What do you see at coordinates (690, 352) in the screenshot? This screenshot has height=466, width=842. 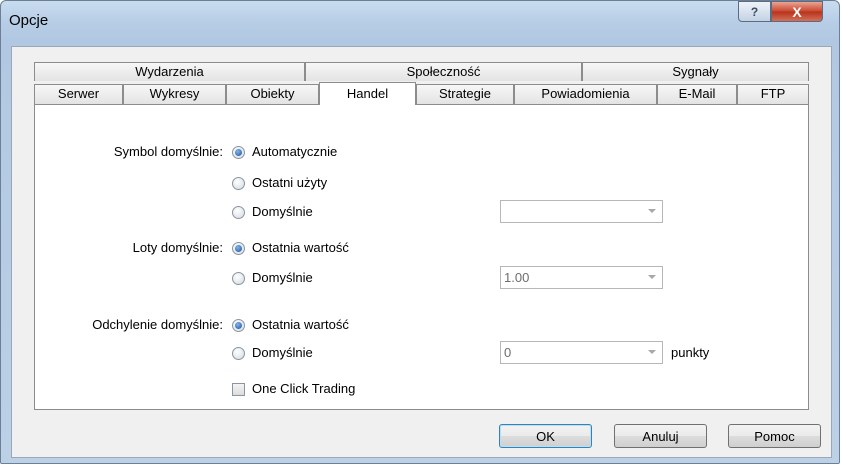 I see `deviation-unit-label: punkty` at bounding box center [690, 352].